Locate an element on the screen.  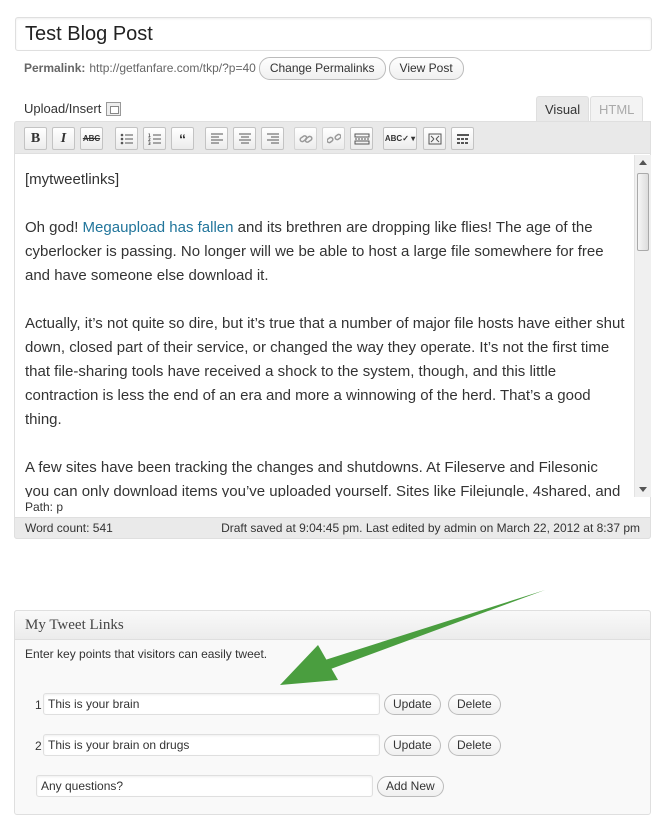
update-2-button: Update is located at coordinates (412, 745).